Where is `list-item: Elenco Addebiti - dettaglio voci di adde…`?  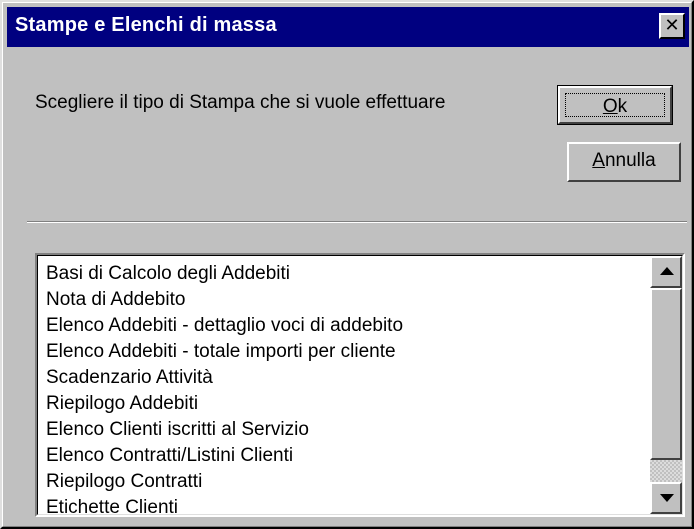
list-item: Elenco Addebiti - dettaglio voci di adde… is located at coordinates (346, 326).